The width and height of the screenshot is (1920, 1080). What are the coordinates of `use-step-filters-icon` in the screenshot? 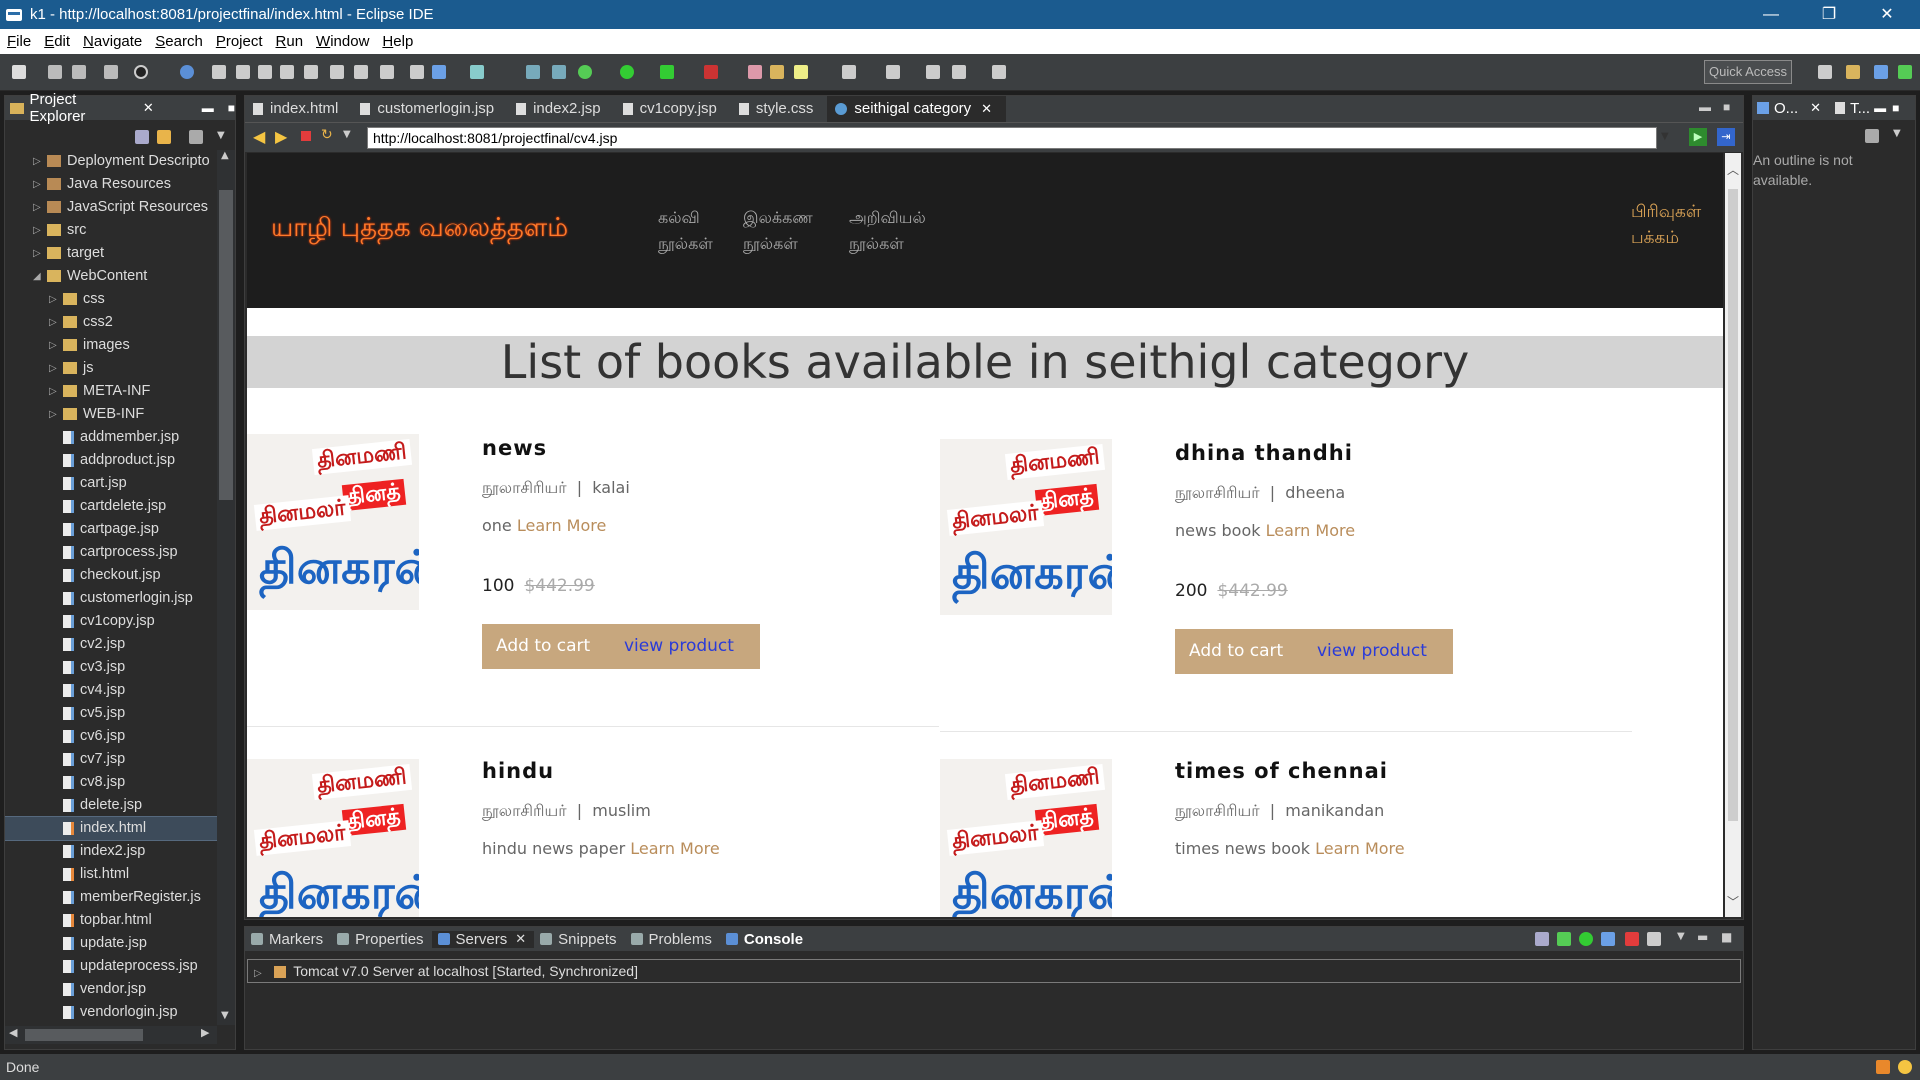 It's located at (417, 72).